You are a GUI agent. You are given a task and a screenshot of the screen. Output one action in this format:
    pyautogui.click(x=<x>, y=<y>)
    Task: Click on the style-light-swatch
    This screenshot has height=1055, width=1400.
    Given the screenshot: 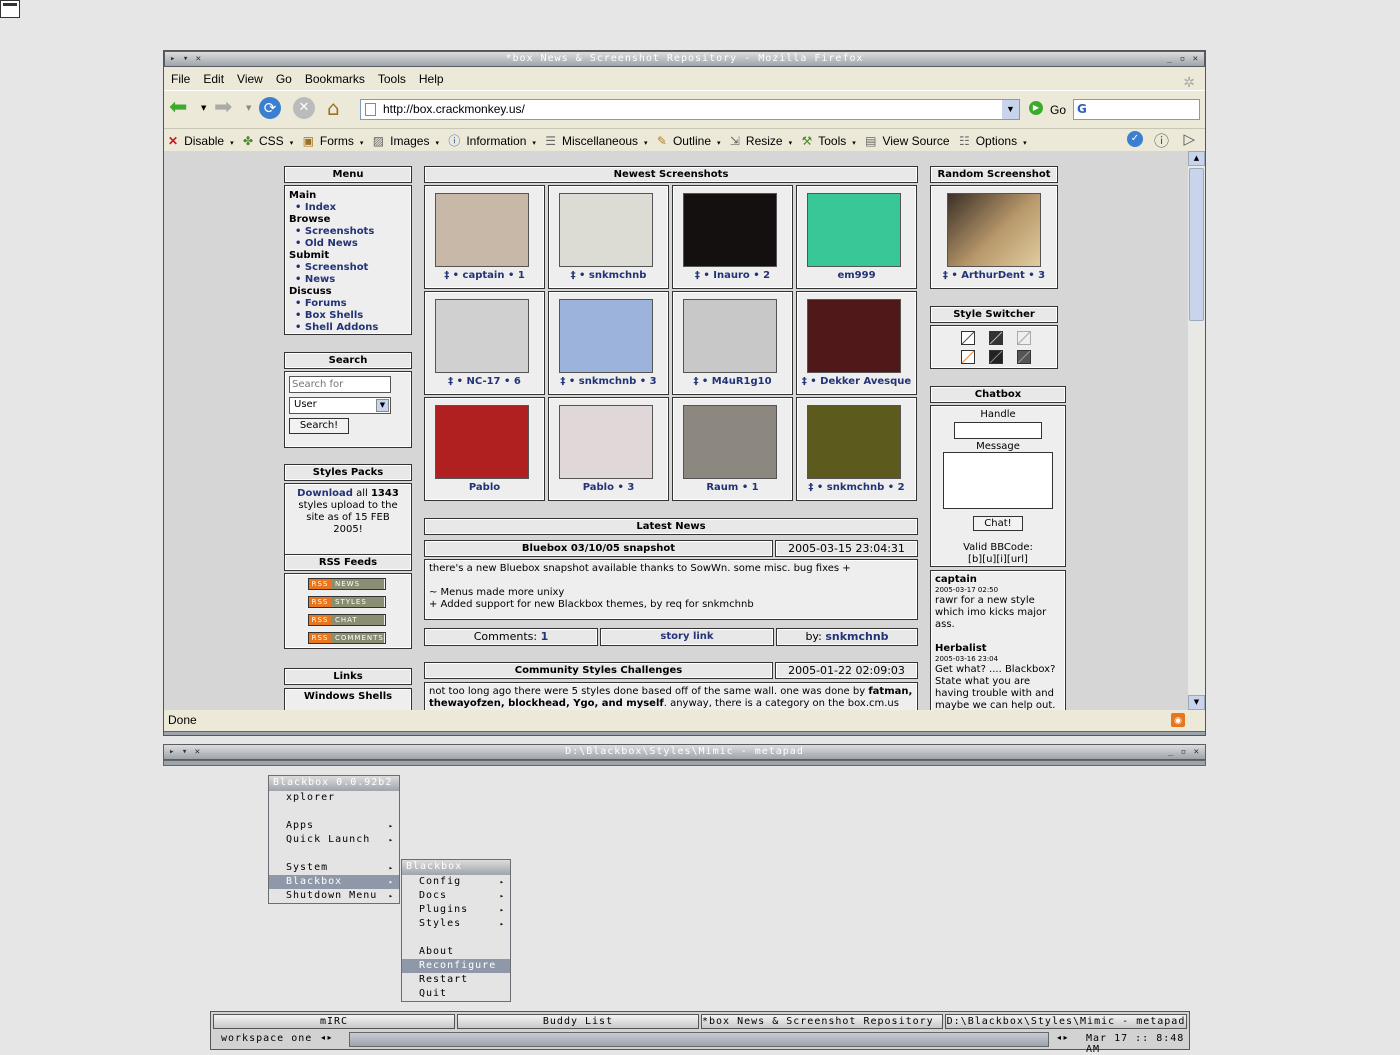 What is the action you would take?
    pyautogui.click(x=968, y=338)
    